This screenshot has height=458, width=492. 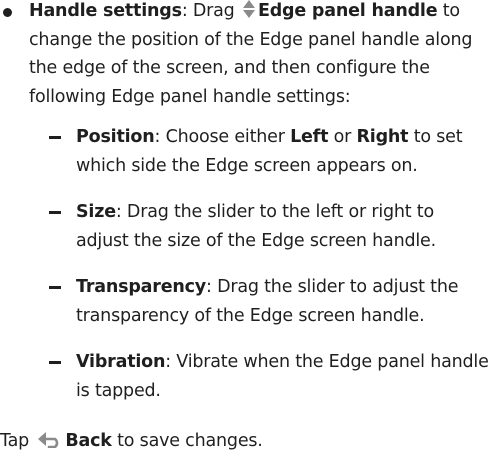 What do you see at coordinates (249, 9) in the screenshot?
I see `up-down-arrows-icon` at bounding box center [249, 9].